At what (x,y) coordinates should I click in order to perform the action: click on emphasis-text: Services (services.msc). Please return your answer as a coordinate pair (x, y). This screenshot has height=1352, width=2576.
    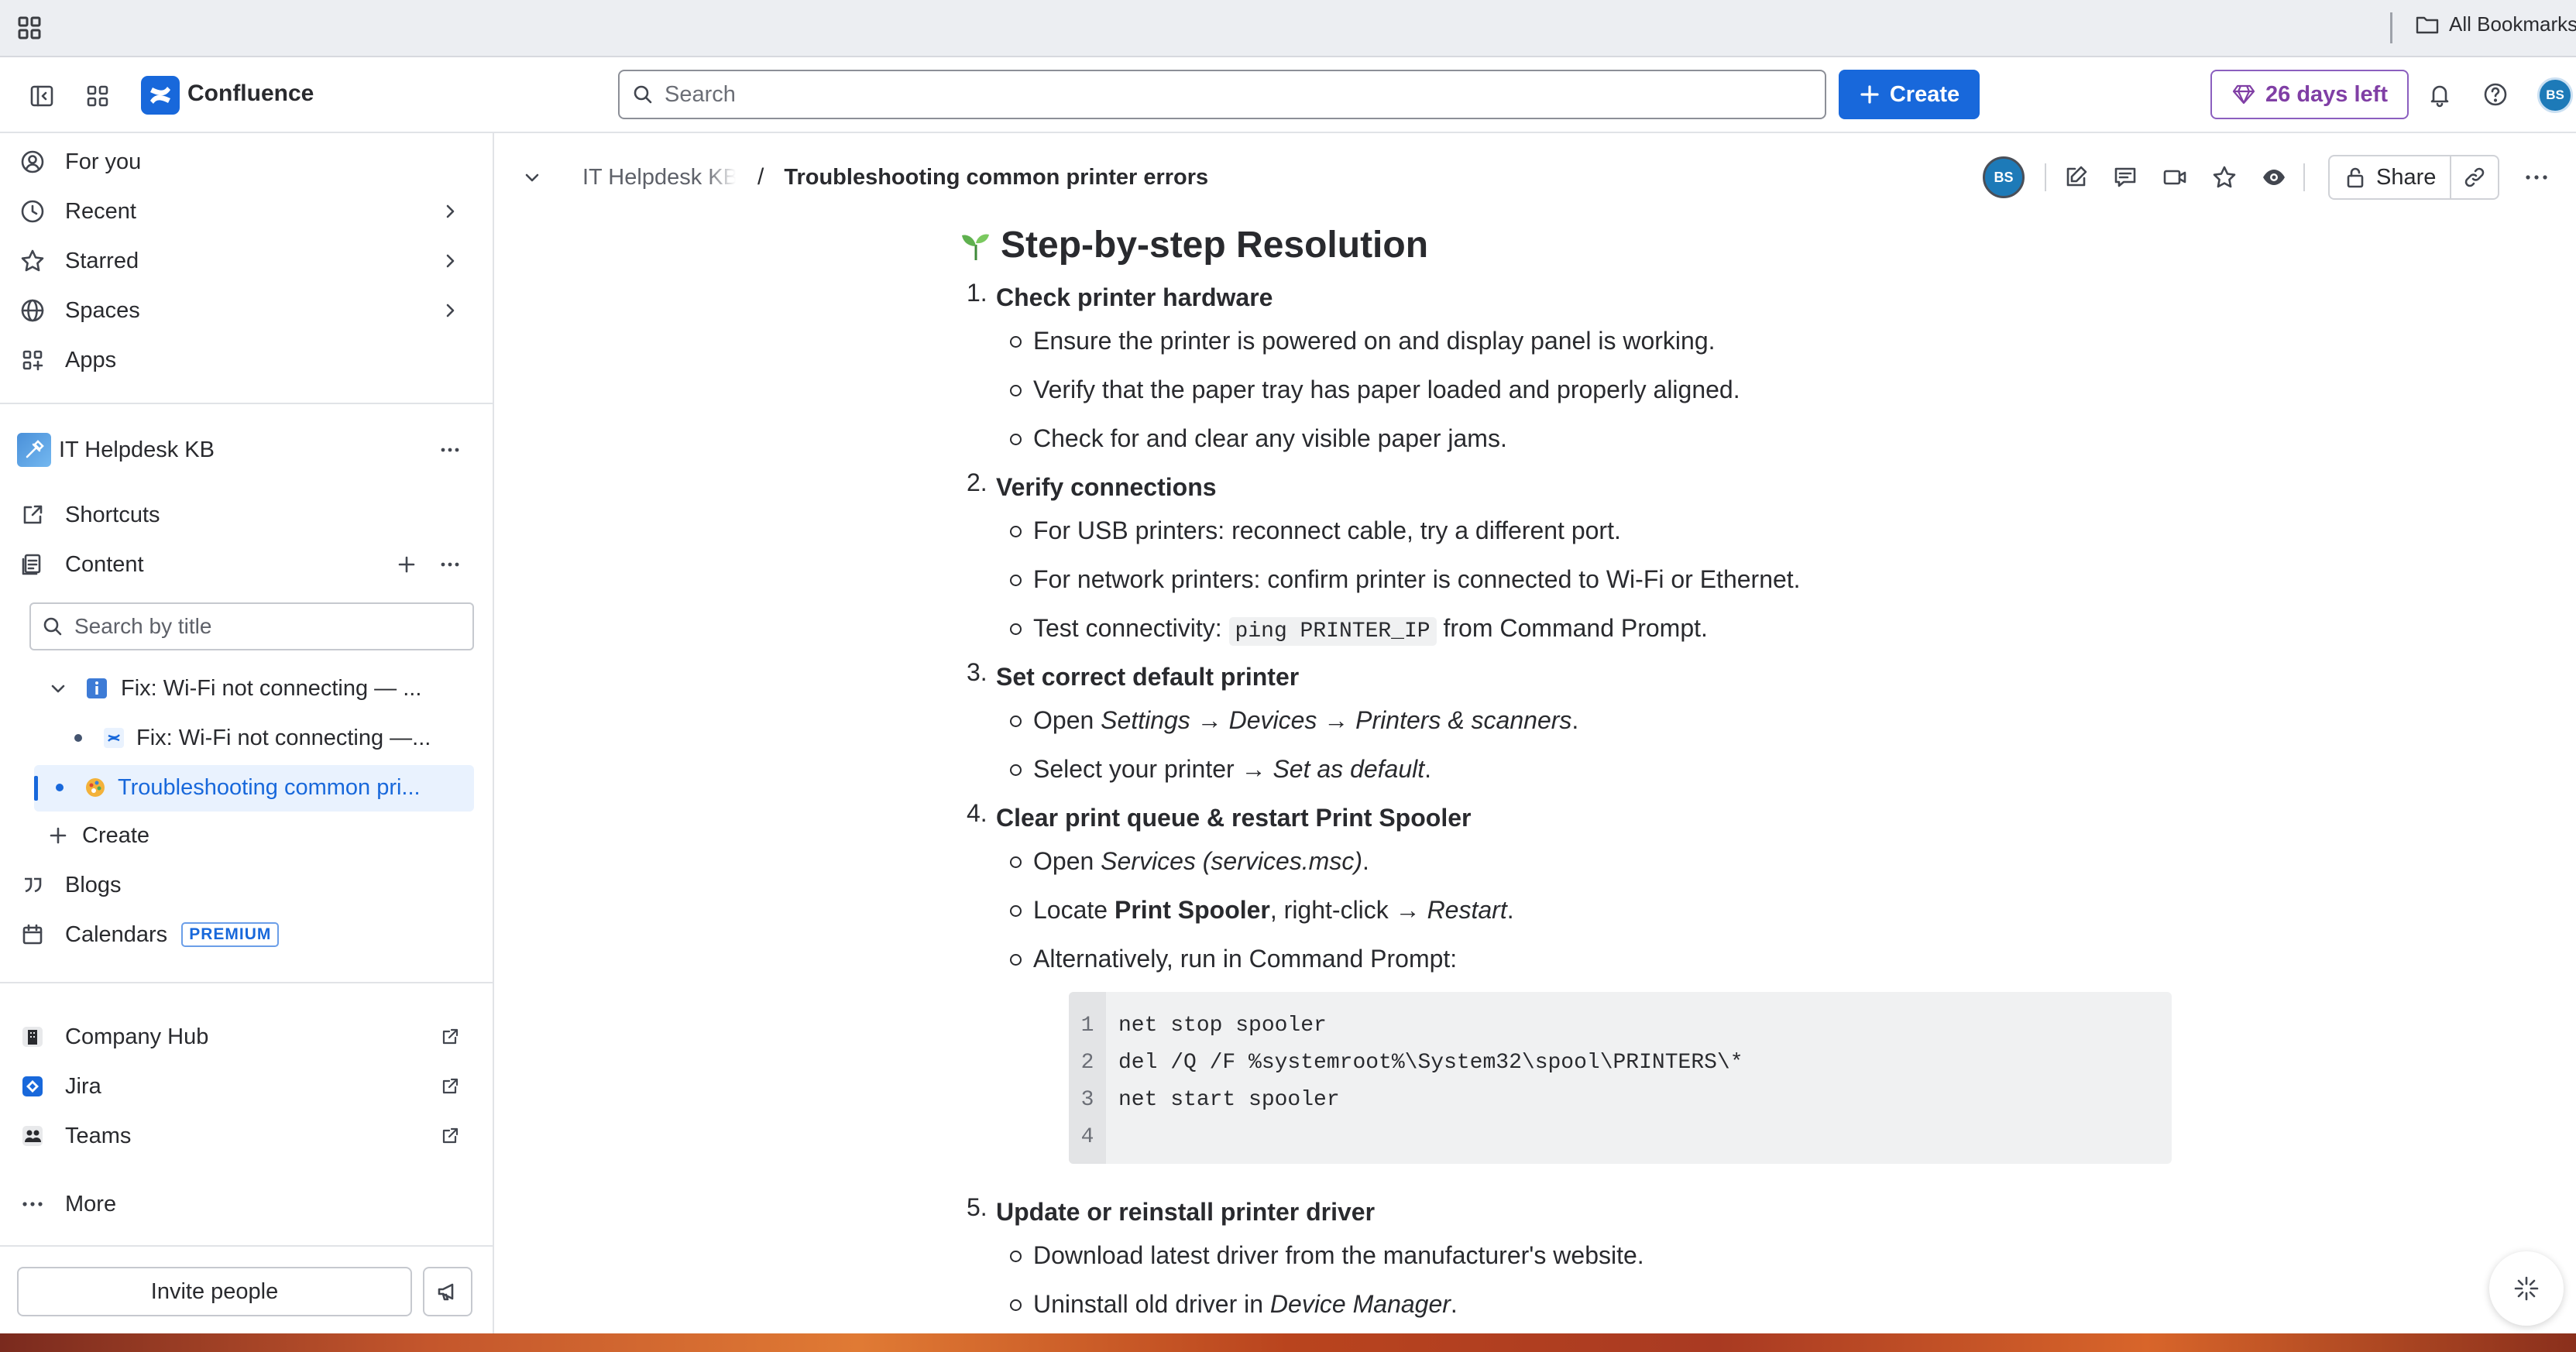
    Looking at the image, I should click on (1231, 861).